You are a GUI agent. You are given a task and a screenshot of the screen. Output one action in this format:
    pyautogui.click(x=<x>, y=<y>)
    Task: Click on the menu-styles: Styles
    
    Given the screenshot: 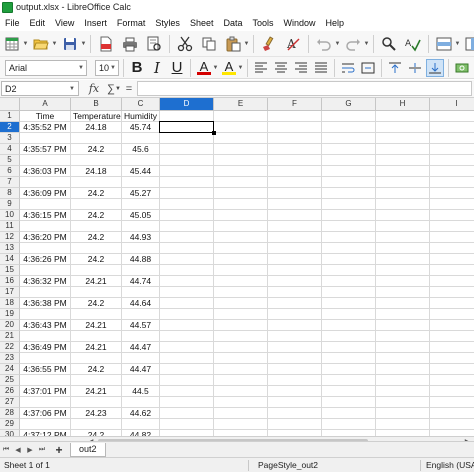 What is the action you would take?
    pyautogui.click(x=167, y=23)
    